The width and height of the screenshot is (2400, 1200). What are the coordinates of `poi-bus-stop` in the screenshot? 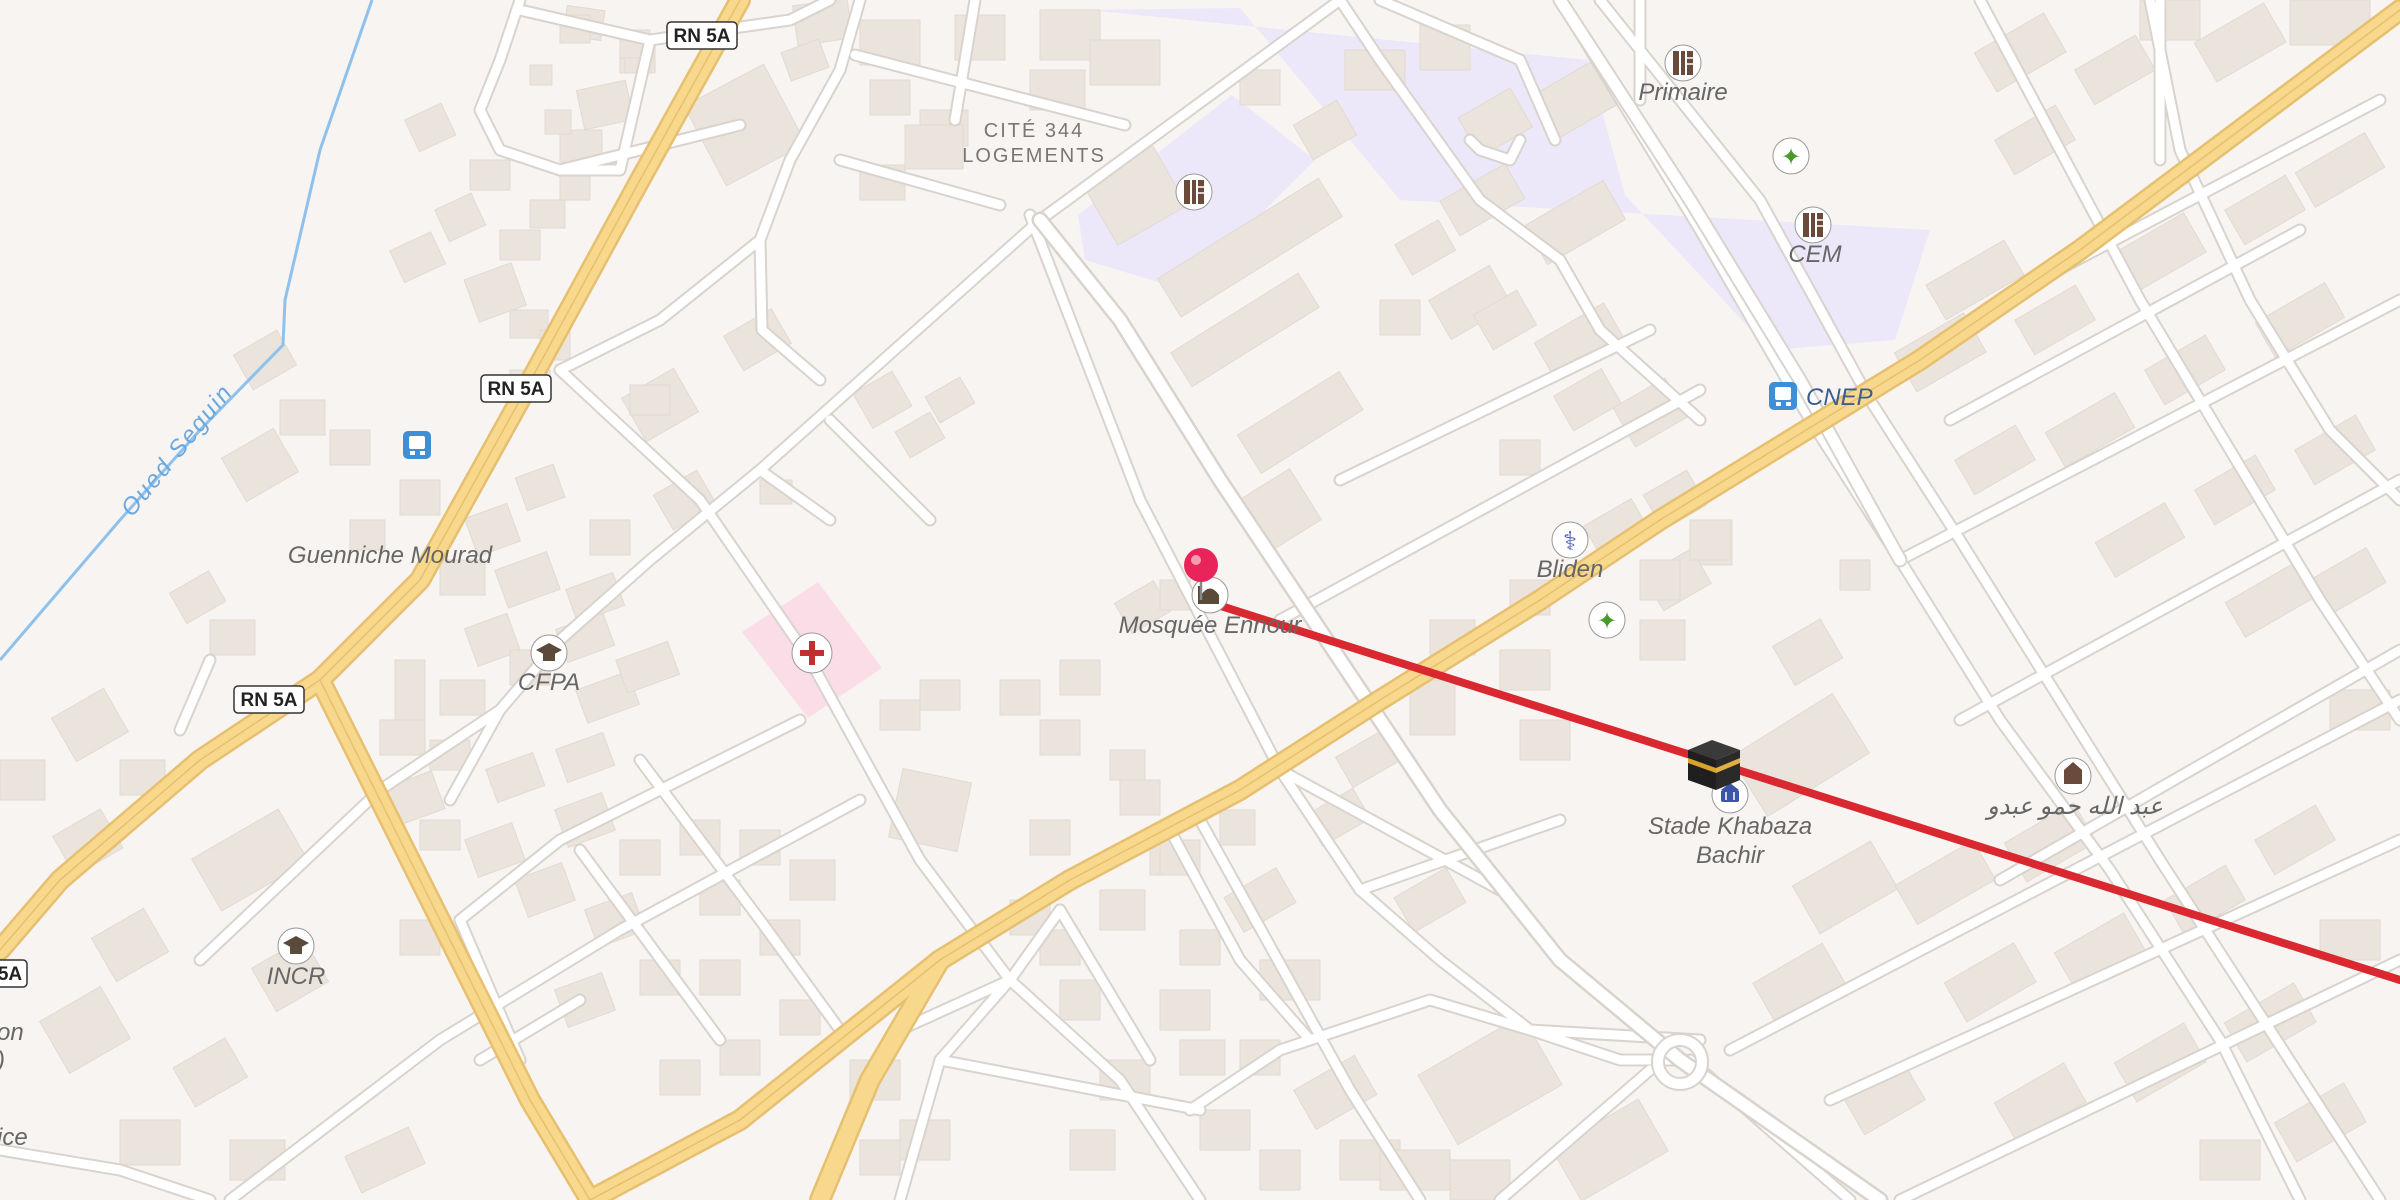 It's located at (417, 445).